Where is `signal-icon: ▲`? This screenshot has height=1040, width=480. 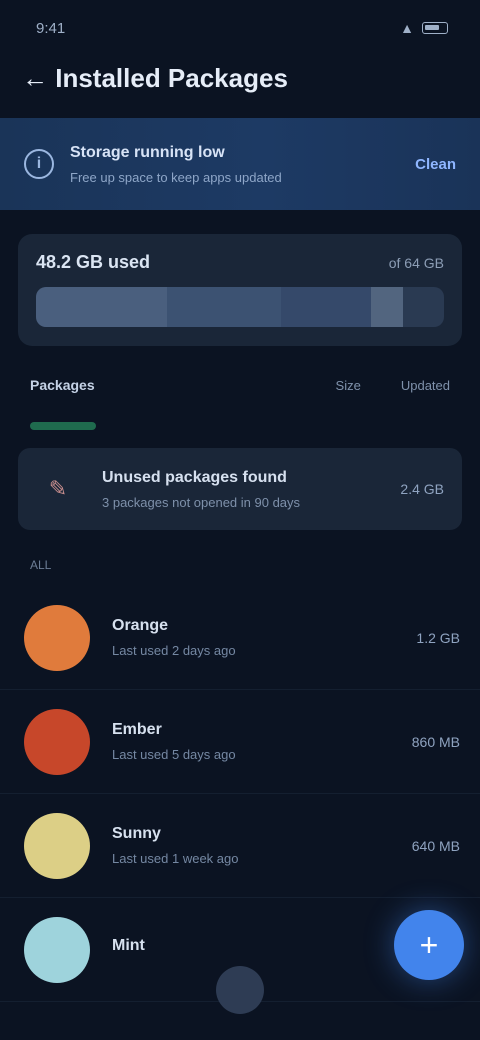 signal-icon: ▲ is located at coordinates (407, 28).